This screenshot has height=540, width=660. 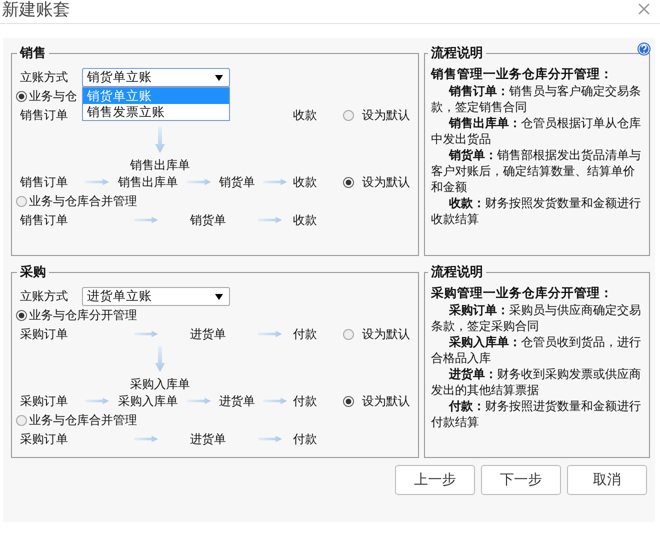 What do you see at coordinates (536, 211) in the screenshot?
I see `help-text: 收款：财务按照发货数量和金额进行收款结算` at bounding box center [536, 211].